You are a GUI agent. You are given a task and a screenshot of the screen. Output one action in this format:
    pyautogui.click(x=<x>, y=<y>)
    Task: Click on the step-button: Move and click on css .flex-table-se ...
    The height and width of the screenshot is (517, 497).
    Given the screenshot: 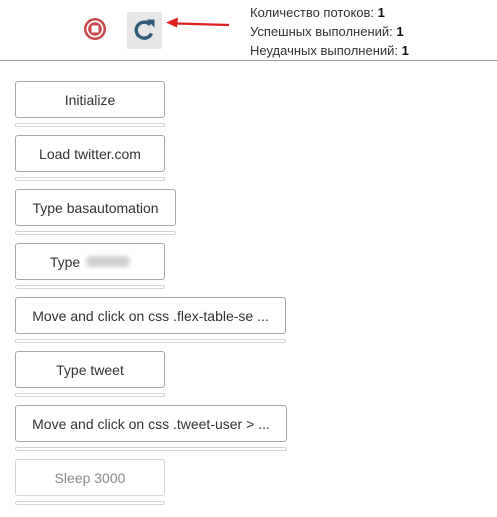 What is the action you would take?
    pyautogui.click(x=150, y=315)
    